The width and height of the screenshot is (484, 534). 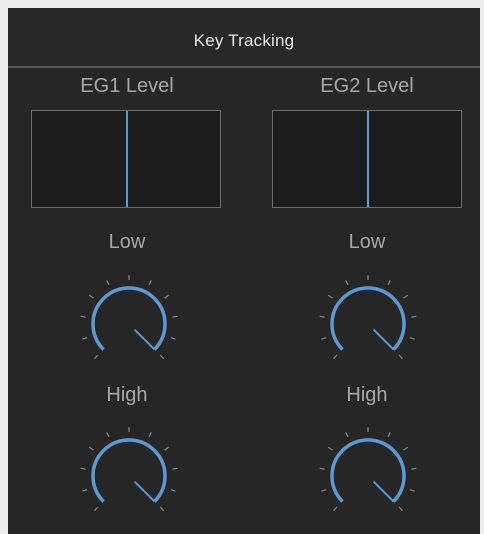 What do you see at coordinates (4, 267) in the screenshot?
I see `window-left-edge` at bounding box center [4, 267].